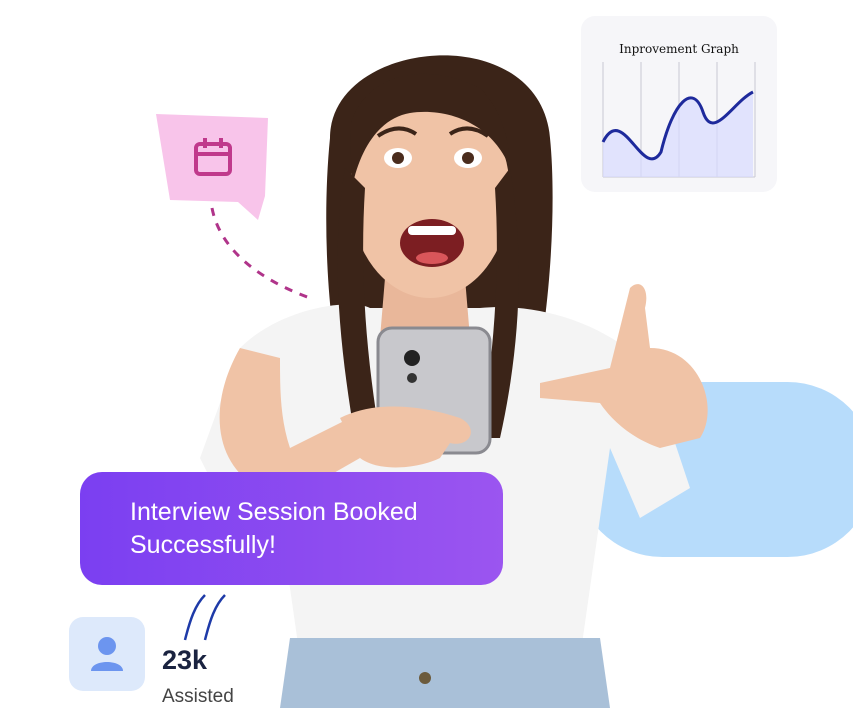 The image size is (853, 708). I want to click on toast-message-line1: Interview Session Booked, so click(274, 512).